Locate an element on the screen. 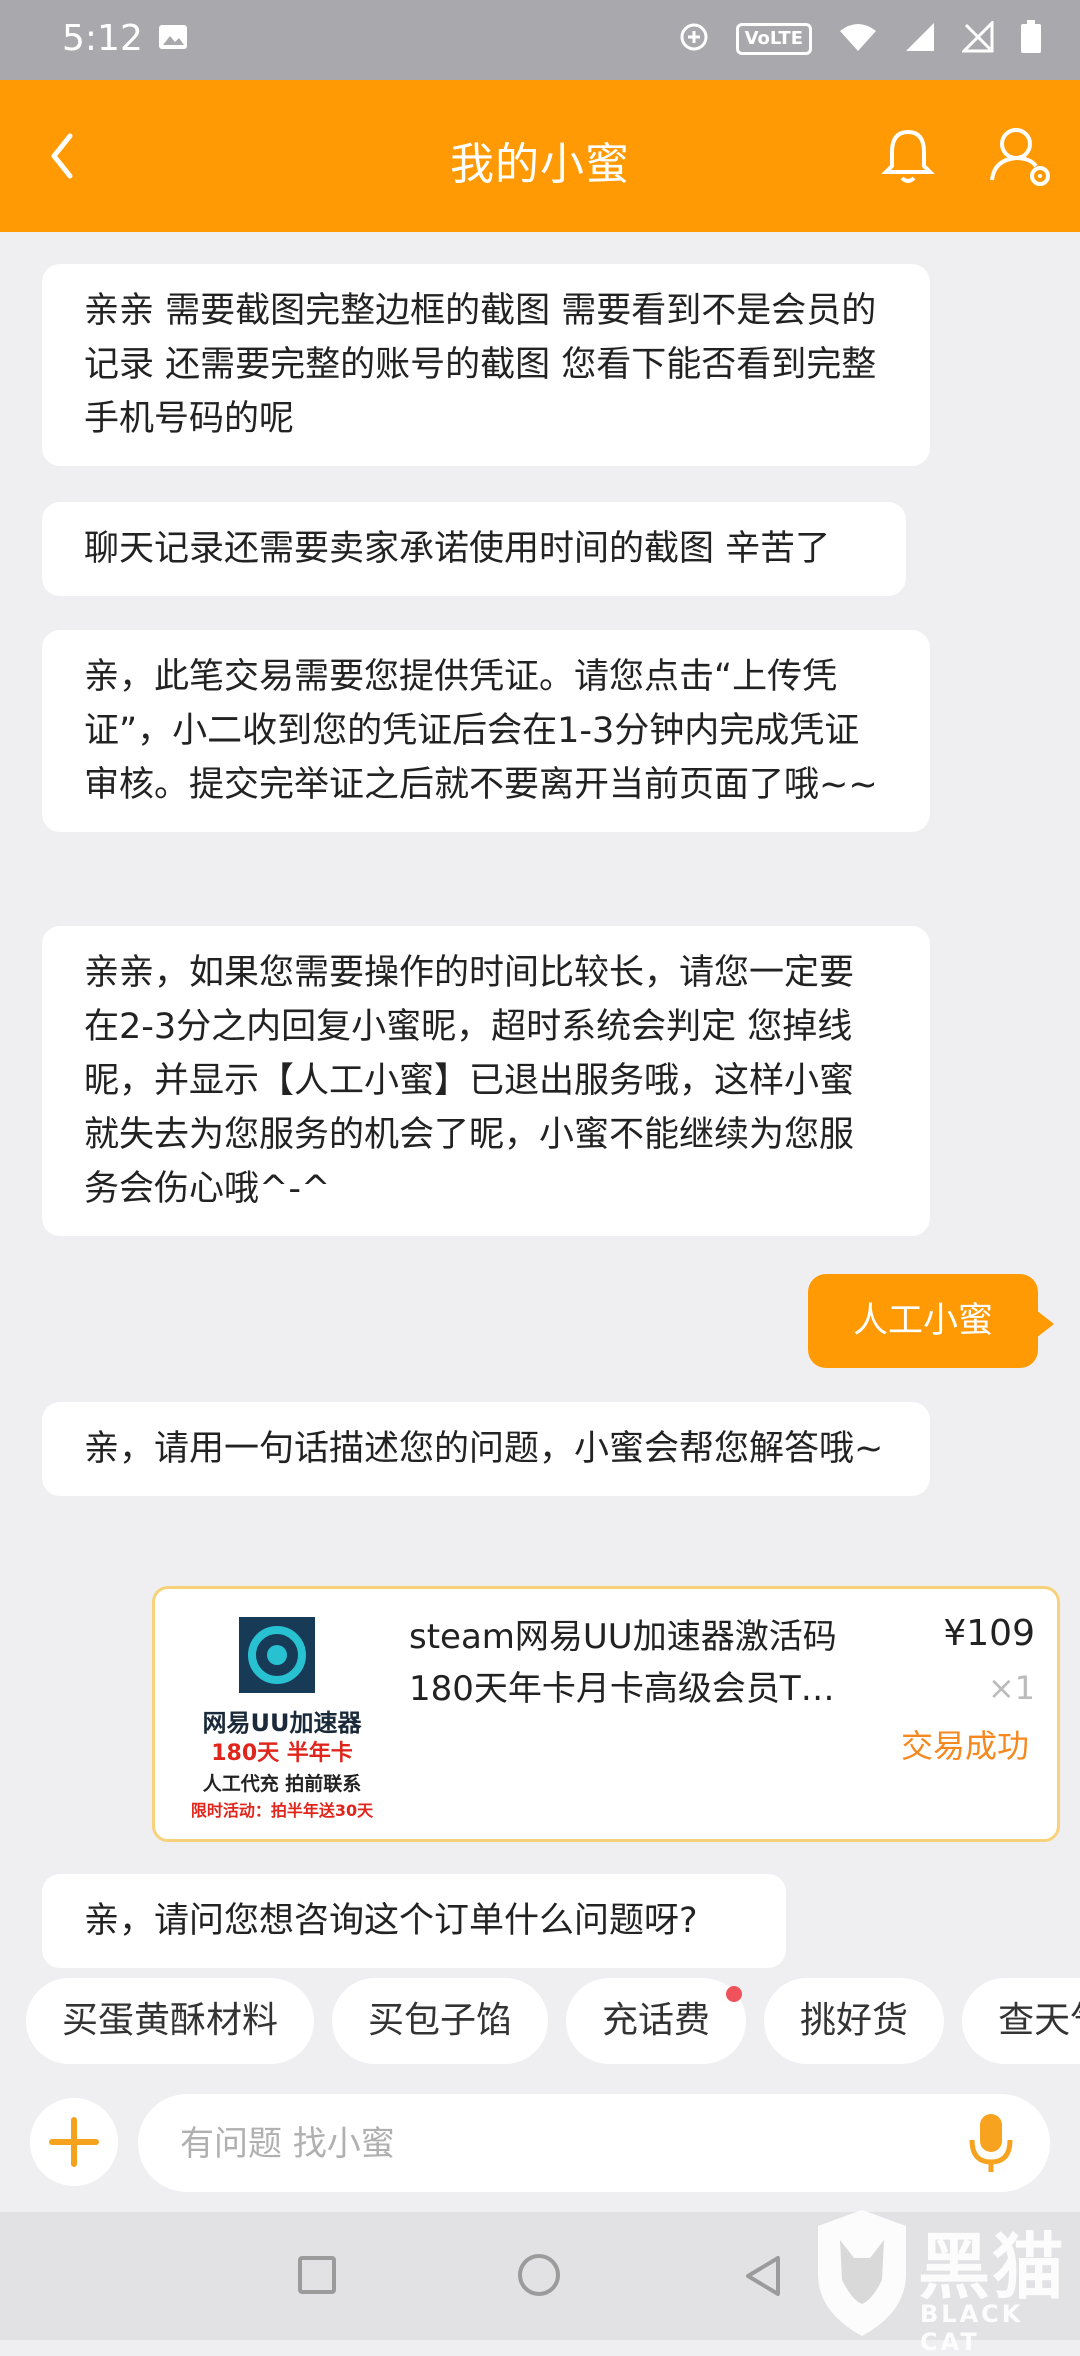 The width and height of the screenshot is (1080, 2356). watermark-sub: BLACK CAT is located at coordinates (972, 2328).